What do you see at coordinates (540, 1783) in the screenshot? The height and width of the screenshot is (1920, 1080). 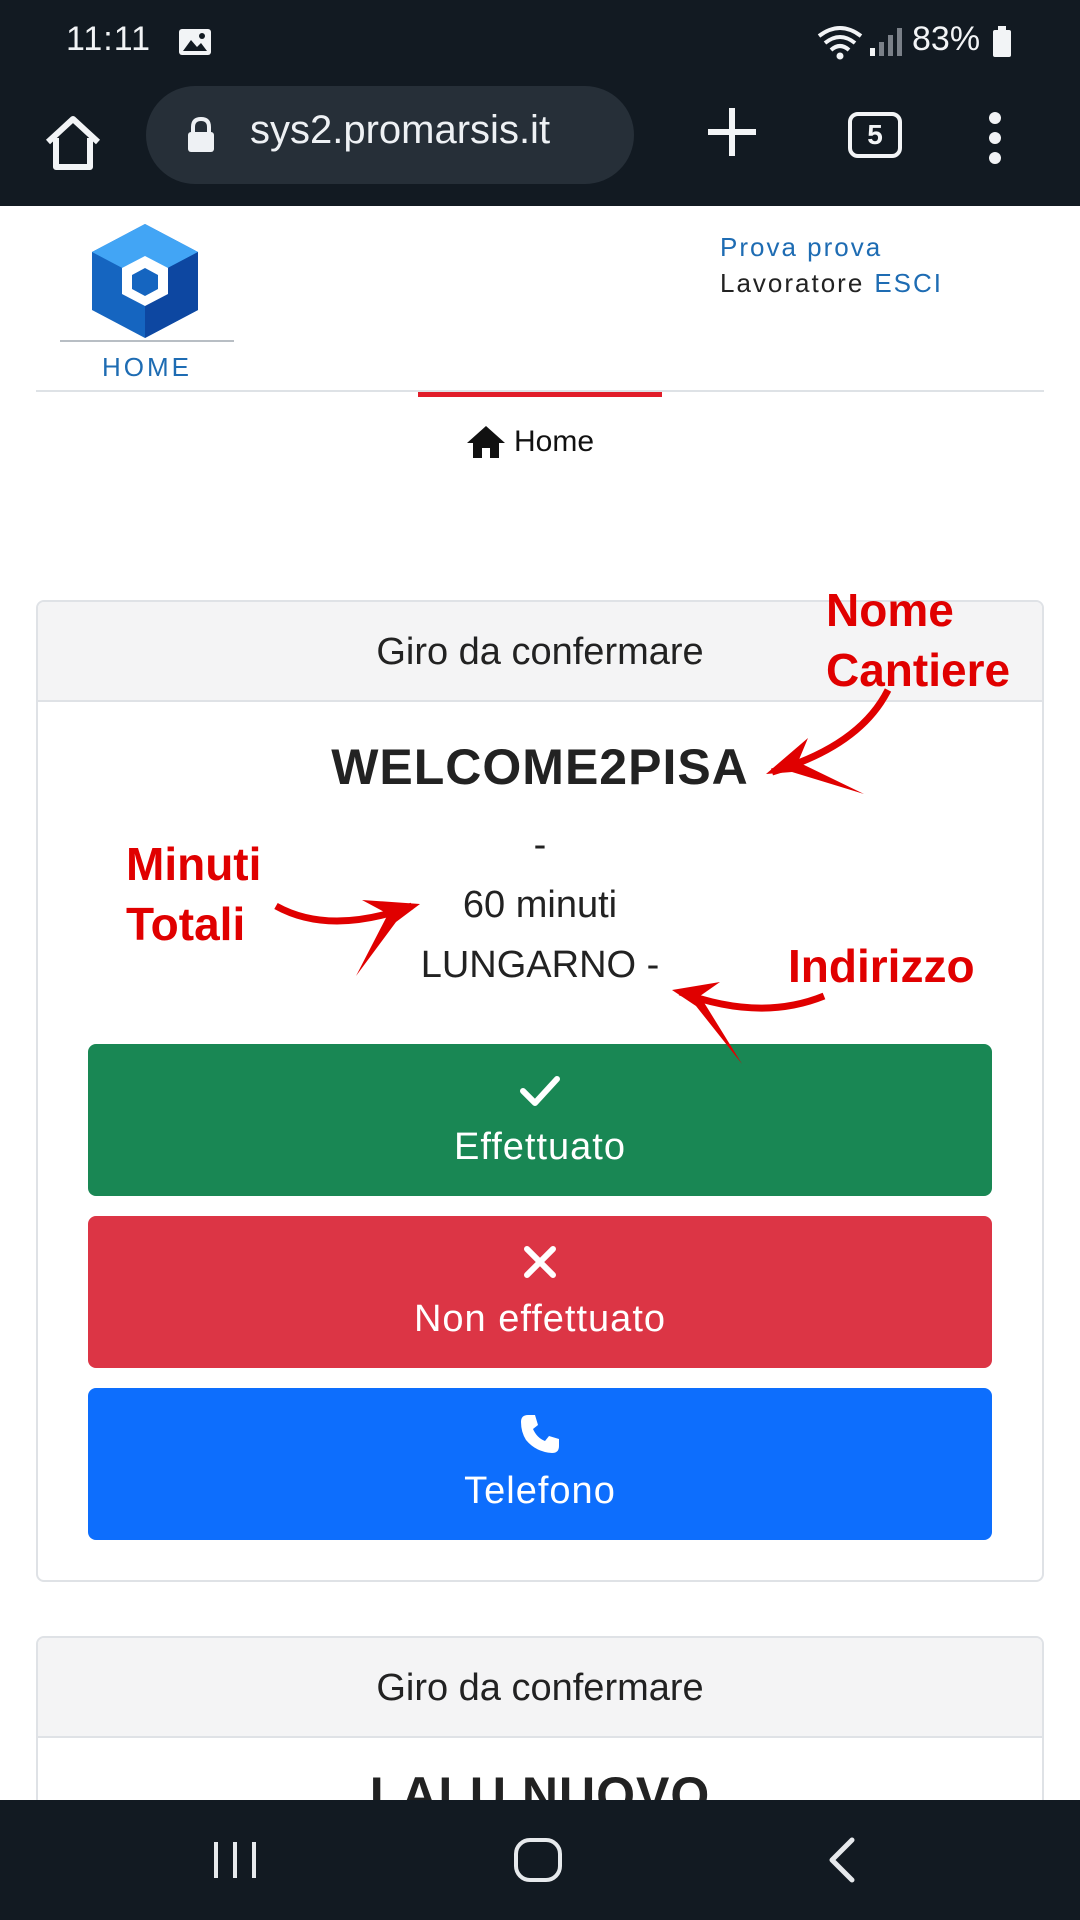 I see `site-name: LALU NUOVO` at bounding box center [540, 1783].